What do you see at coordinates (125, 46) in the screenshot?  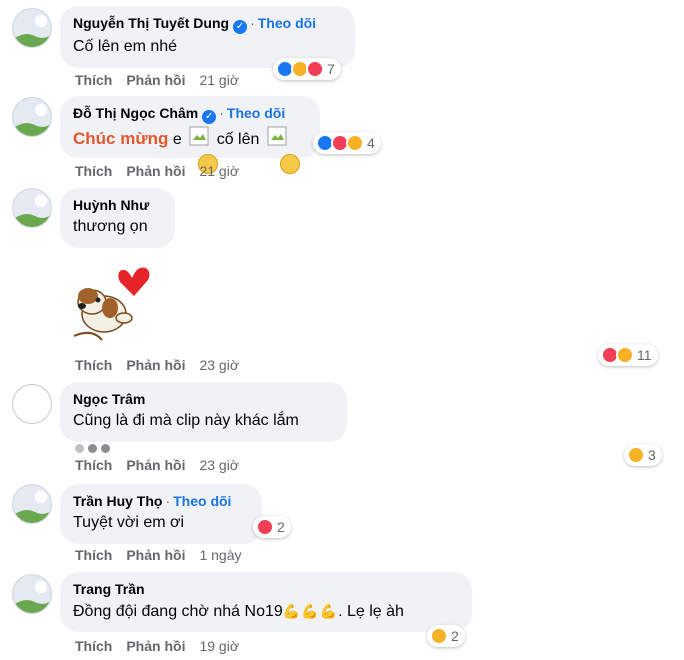 I see `comment-text: Cố lên em nhé` at bounding box center [125, 46].